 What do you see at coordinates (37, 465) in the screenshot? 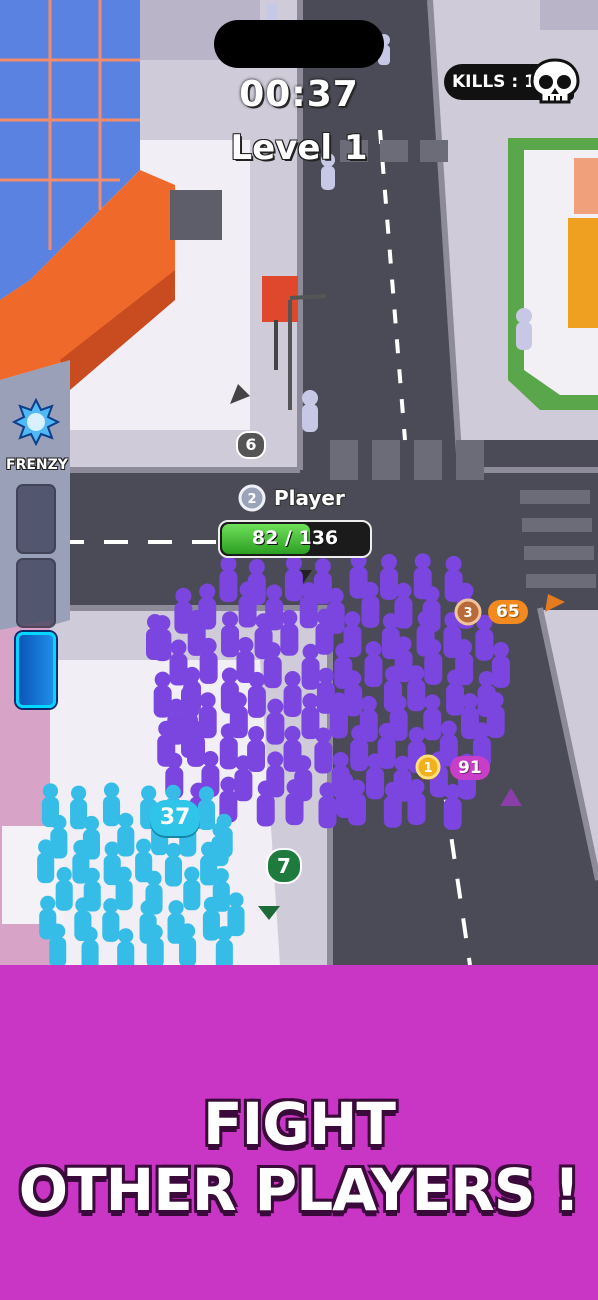
I see `frenzy-label: FRENZY` at bounding box center [37, 465].